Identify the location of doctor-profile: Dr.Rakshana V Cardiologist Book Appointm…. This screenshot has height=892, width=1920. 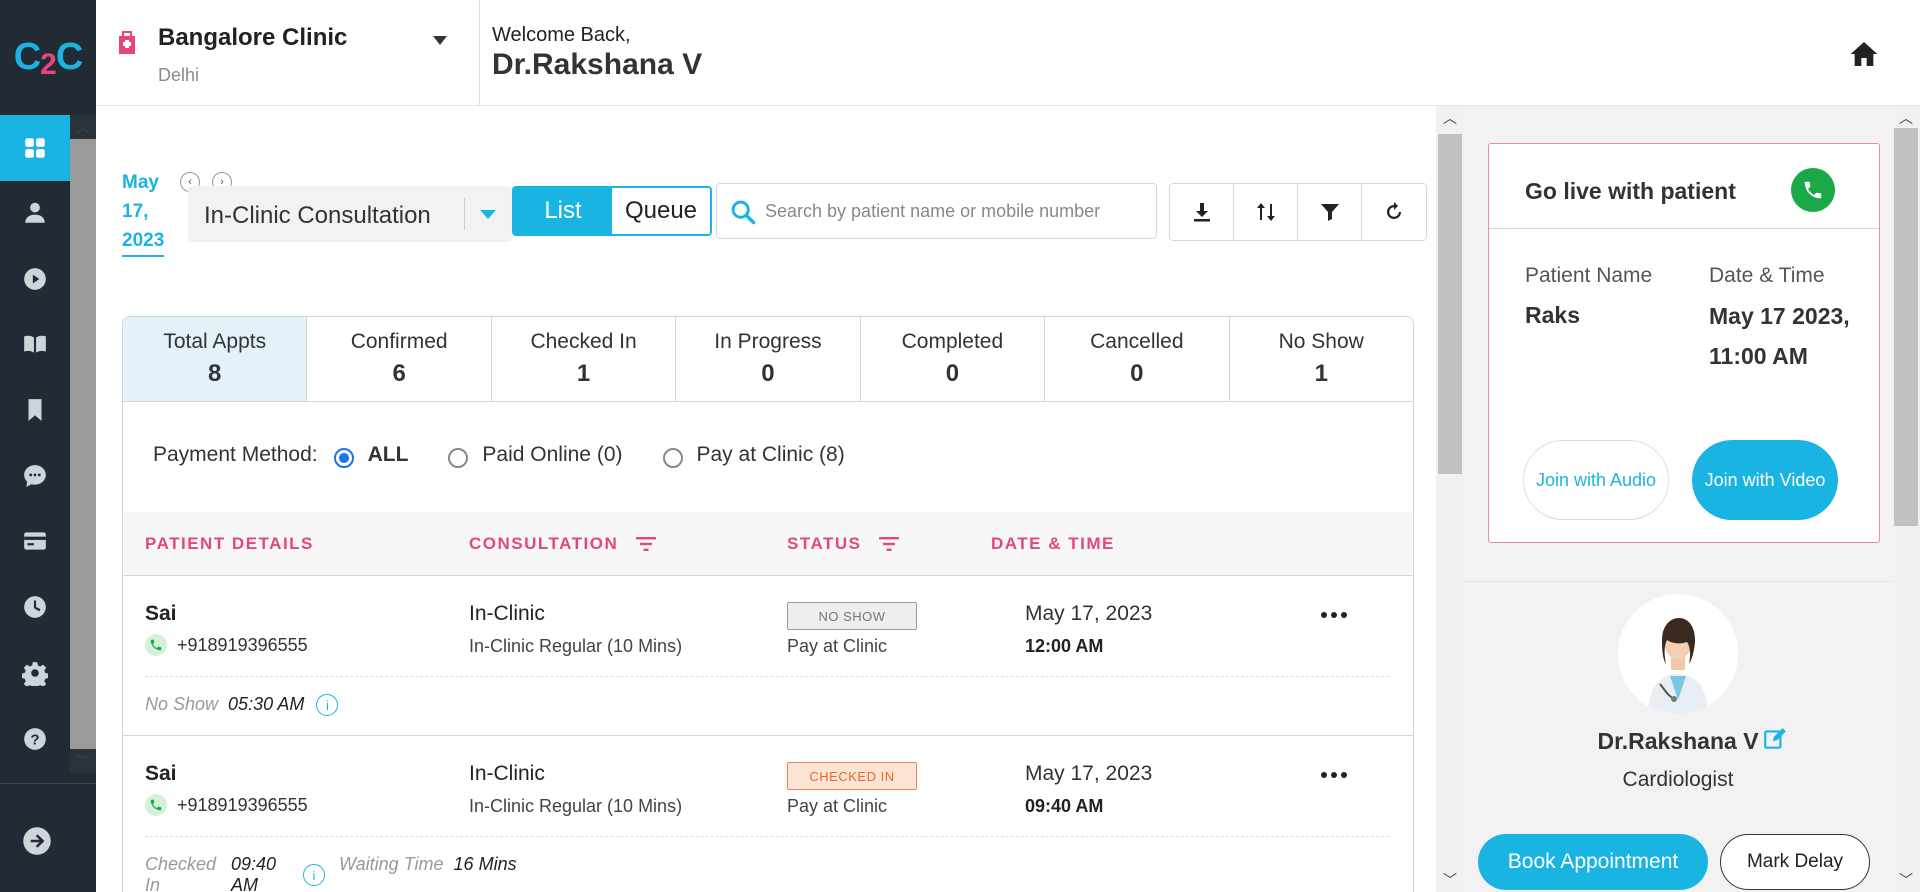
(1678, 736).